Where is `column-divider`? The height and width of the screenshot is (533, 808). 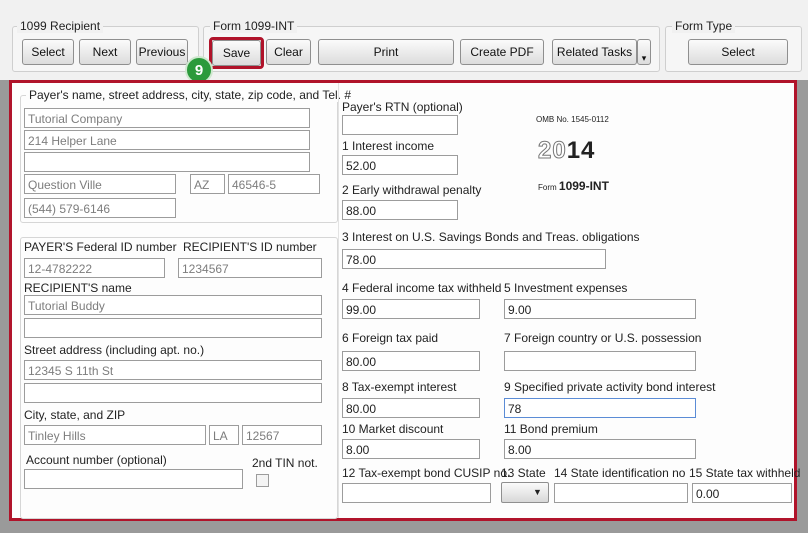 column-divider is located at coordinates (338, 300).